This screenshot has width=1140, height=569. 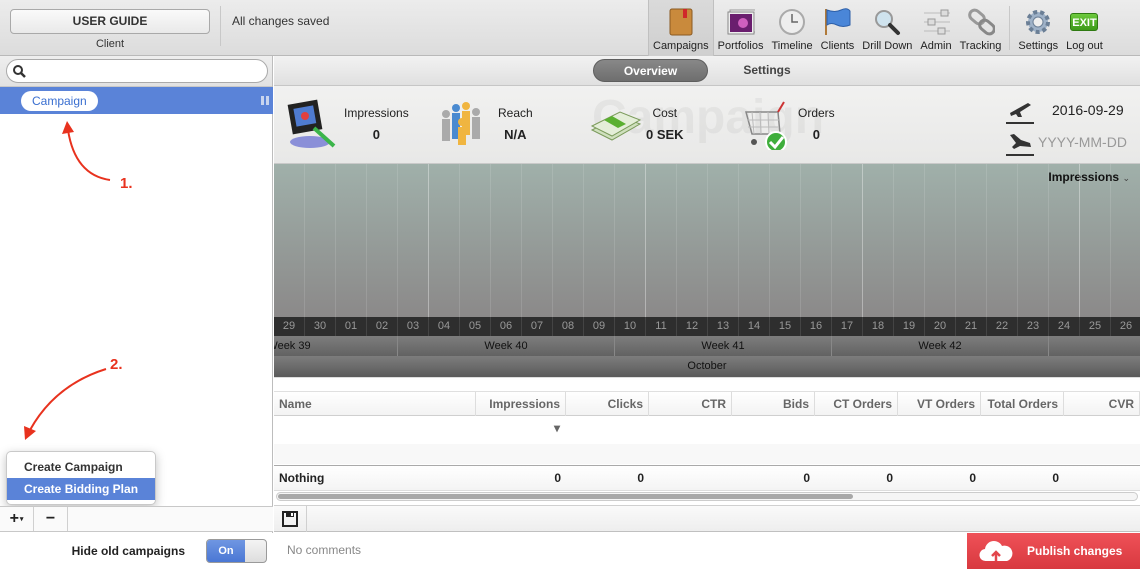 What do you see at coordinates (146, 71) in the screenshot?
I see `search-input` at bounding box center [146, 71].